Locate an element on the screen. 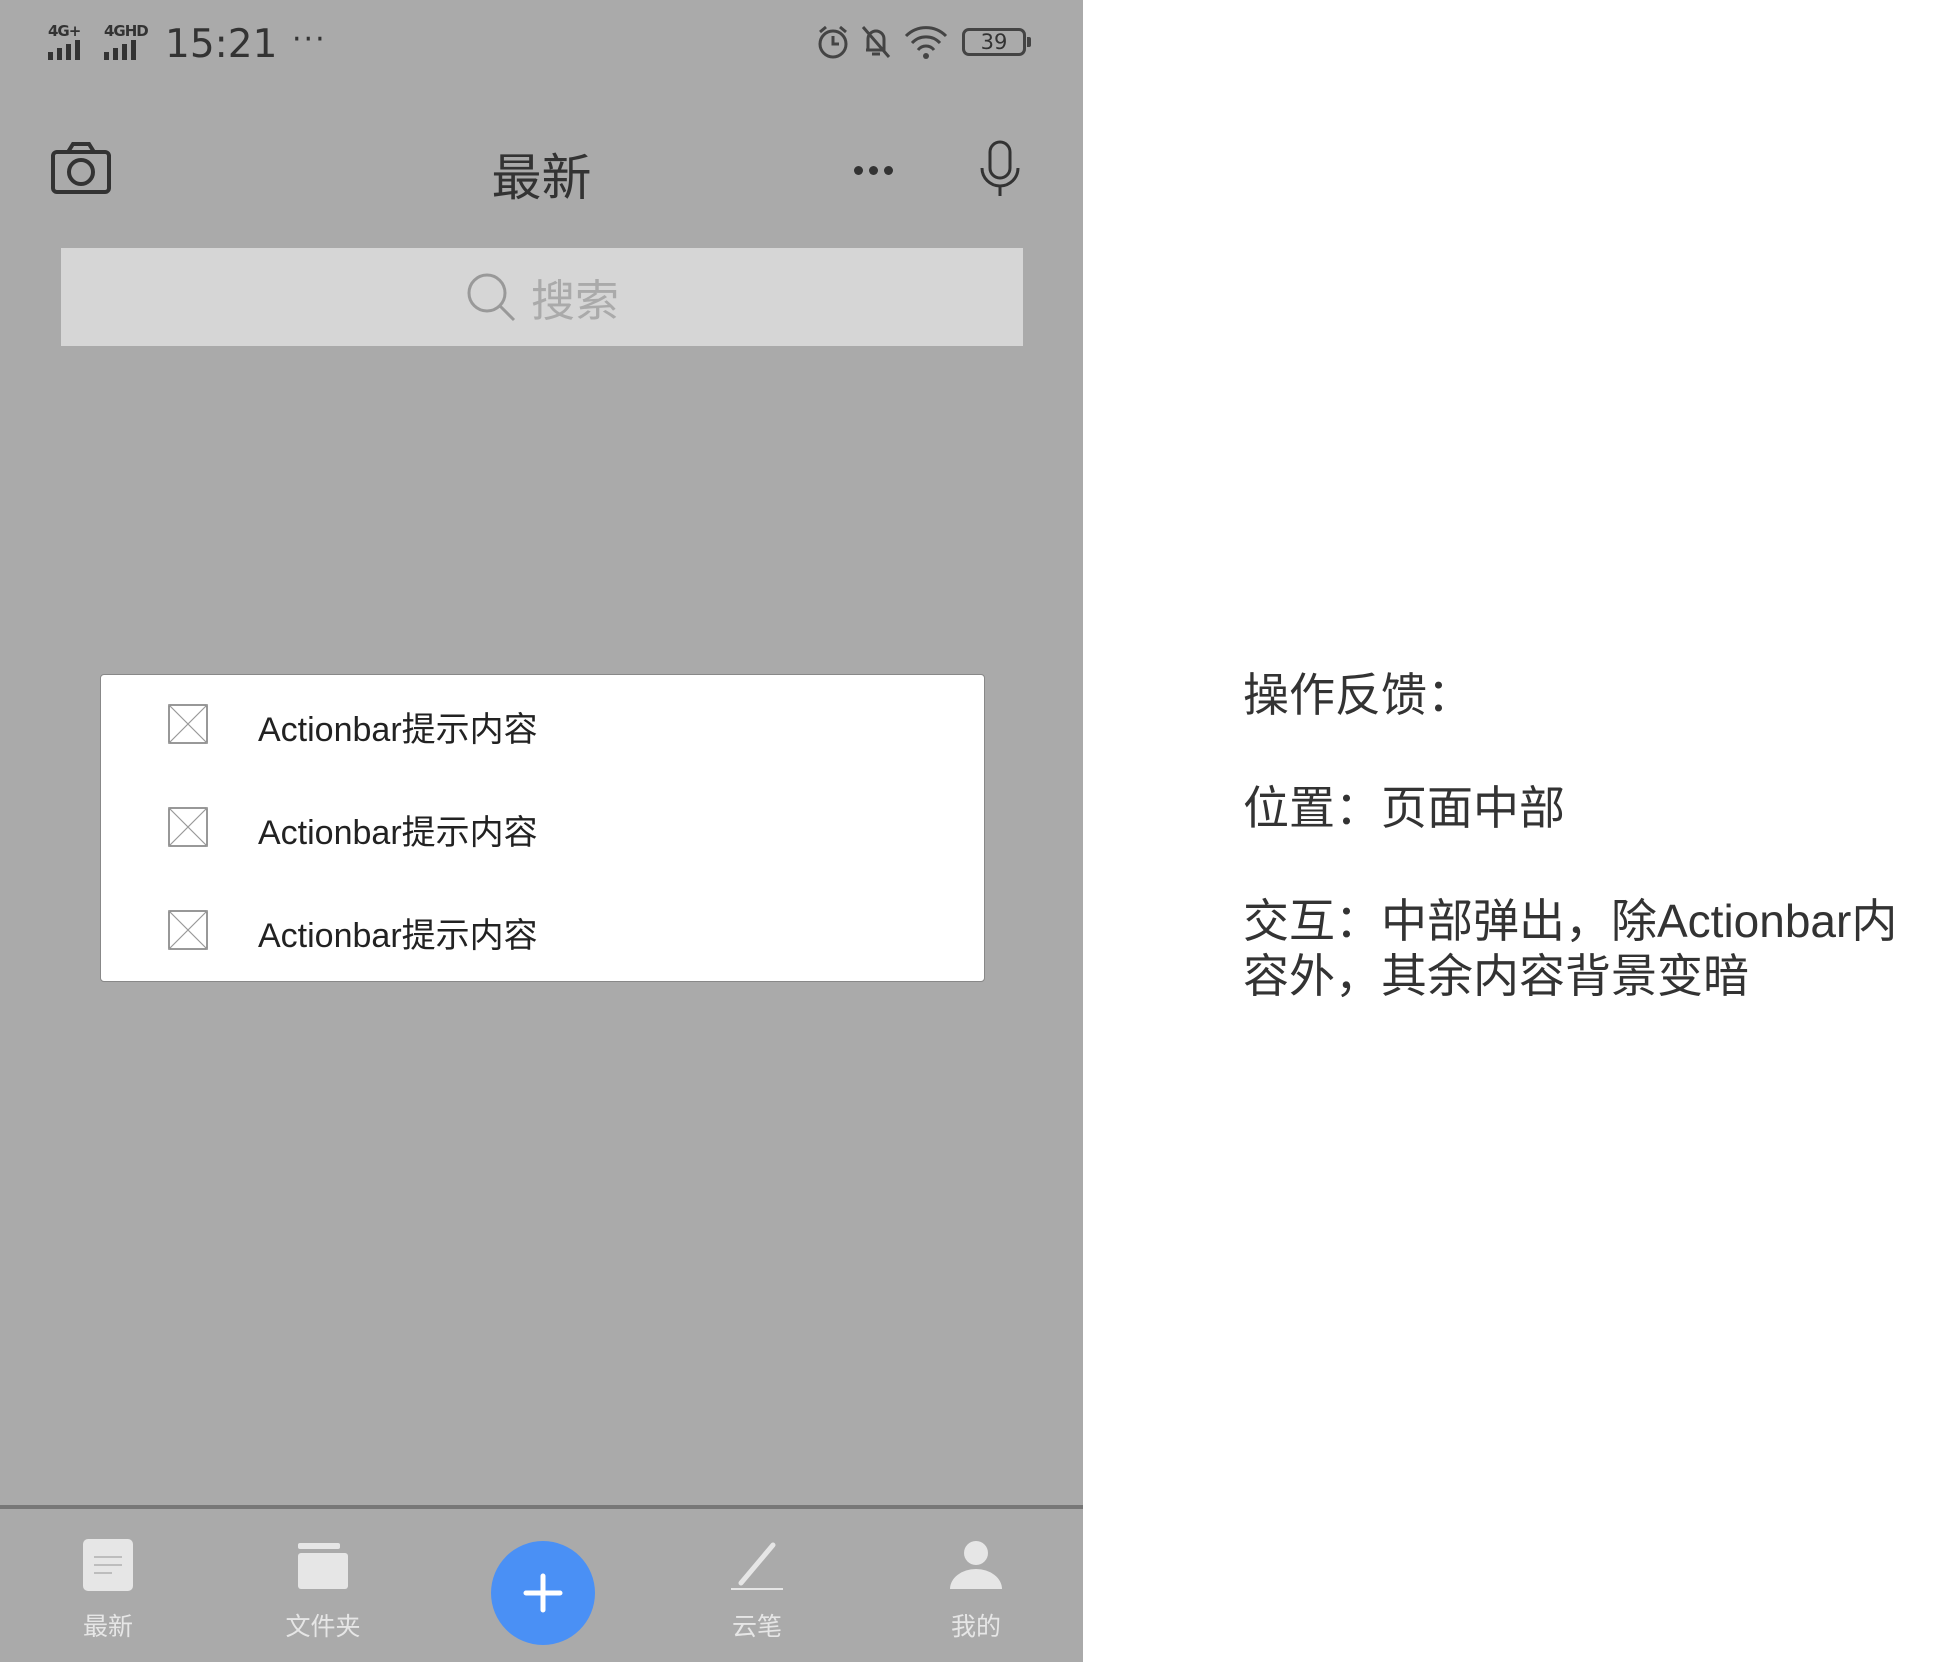 Image resolution: width=1941 pixels, height=1662 pixels. status-time: 15:21 is located at coordinates (221, 44).